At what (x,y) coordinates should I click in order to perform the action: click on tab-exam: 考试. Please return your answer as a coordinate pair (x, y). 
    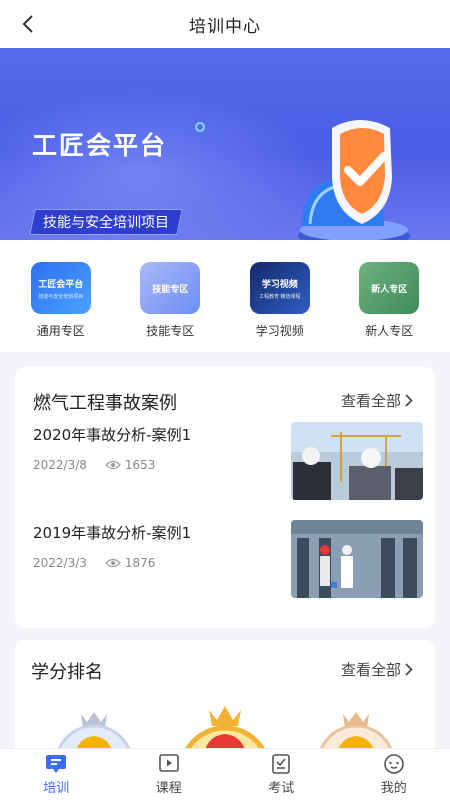
    Looking at the image, I should click on (281, 774).